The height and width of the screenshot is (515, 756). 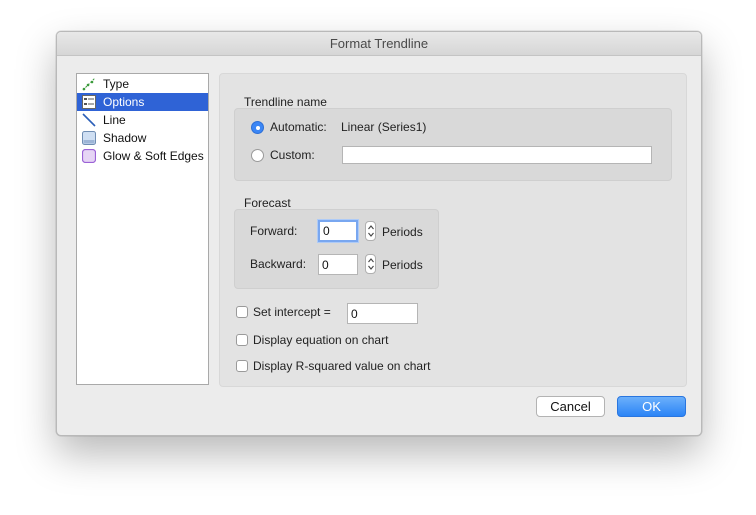 I want to click on display-equation-label: Display equation on chart, so click(x=321, y=340).